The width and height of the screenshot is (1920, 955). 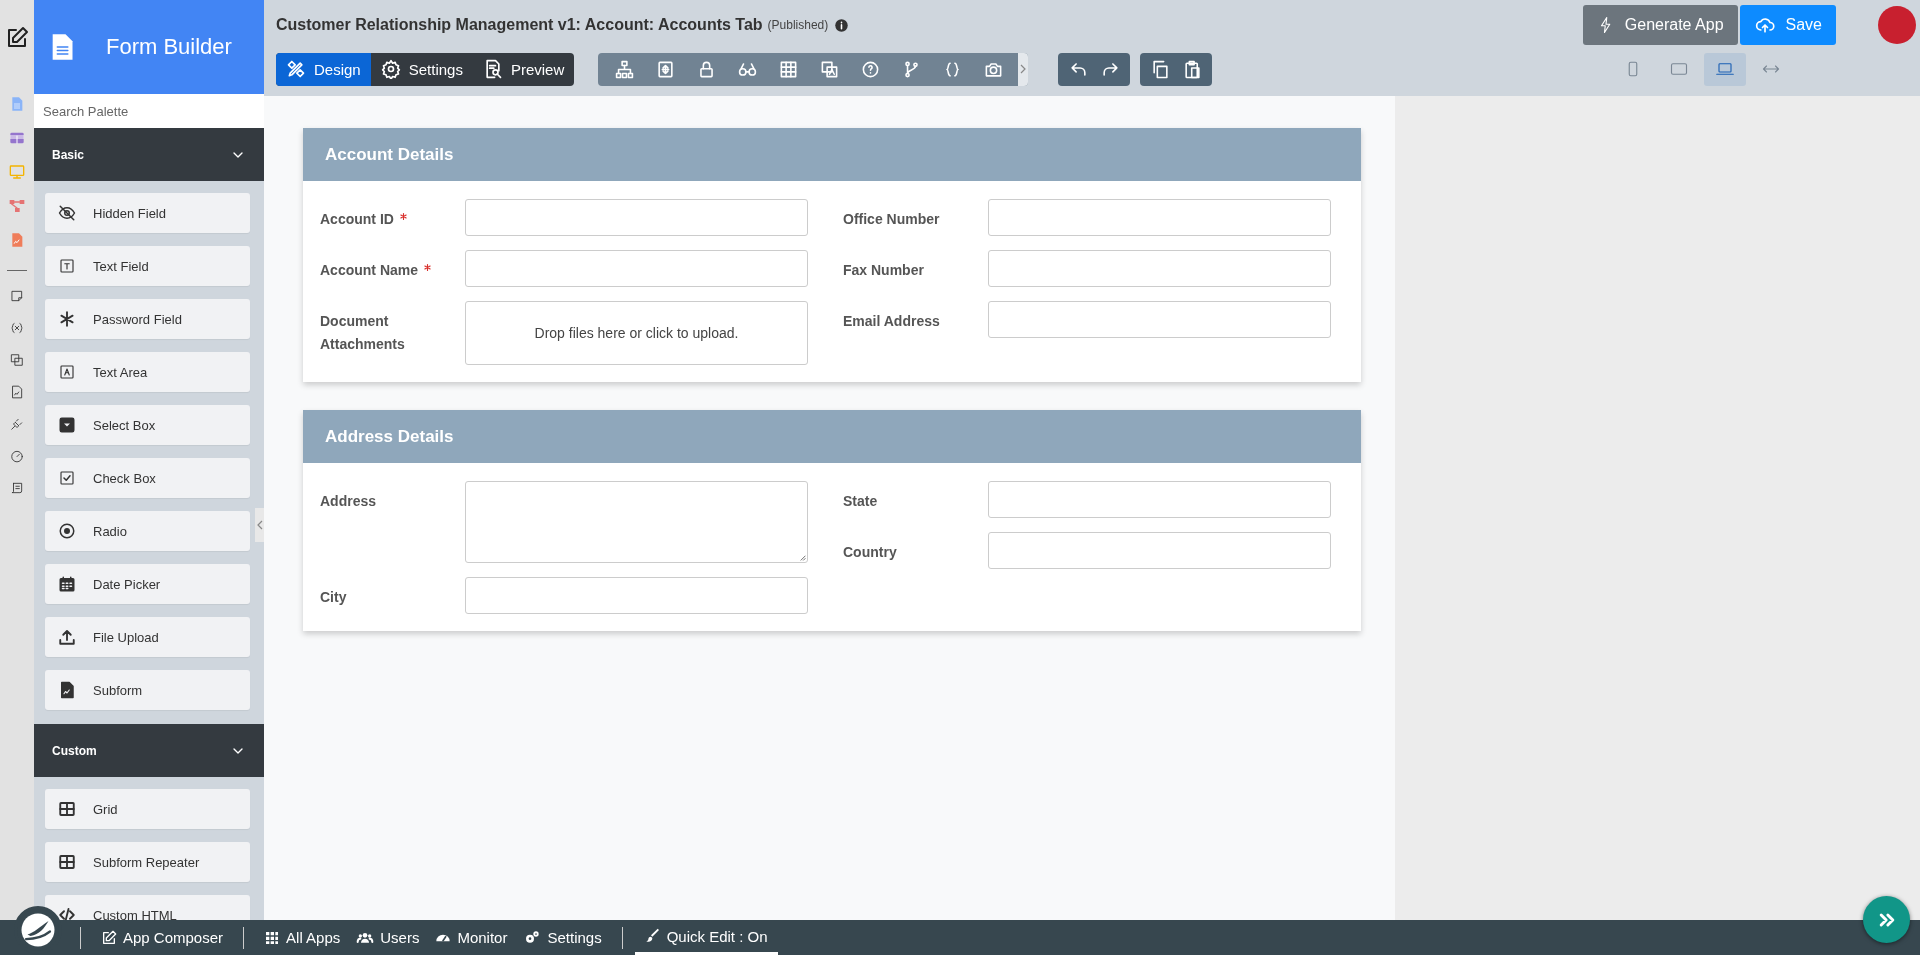 What do you see at coordinates (147, 319) in the screenshot?
I see `palette-item: Password Field` at bounding box center [147, 319].